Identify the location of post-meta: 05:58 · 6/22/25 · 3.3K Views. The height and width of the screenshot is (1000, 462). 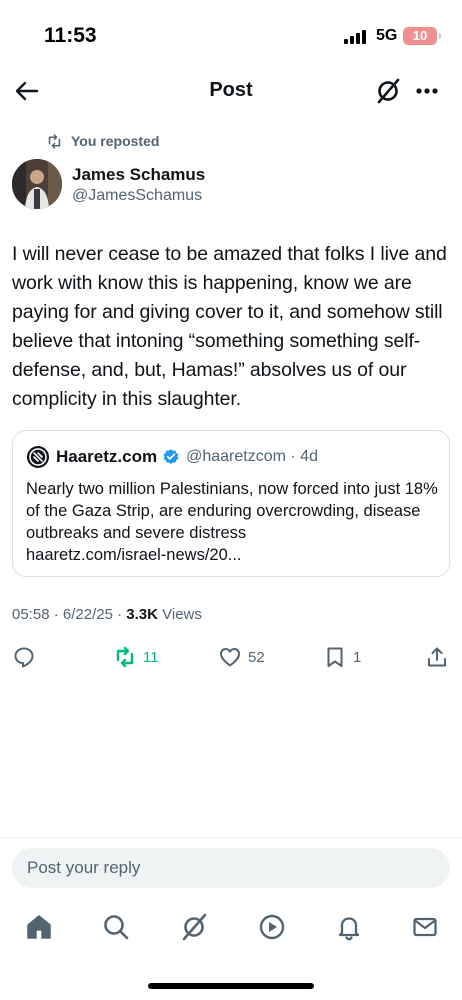
(107, 614).